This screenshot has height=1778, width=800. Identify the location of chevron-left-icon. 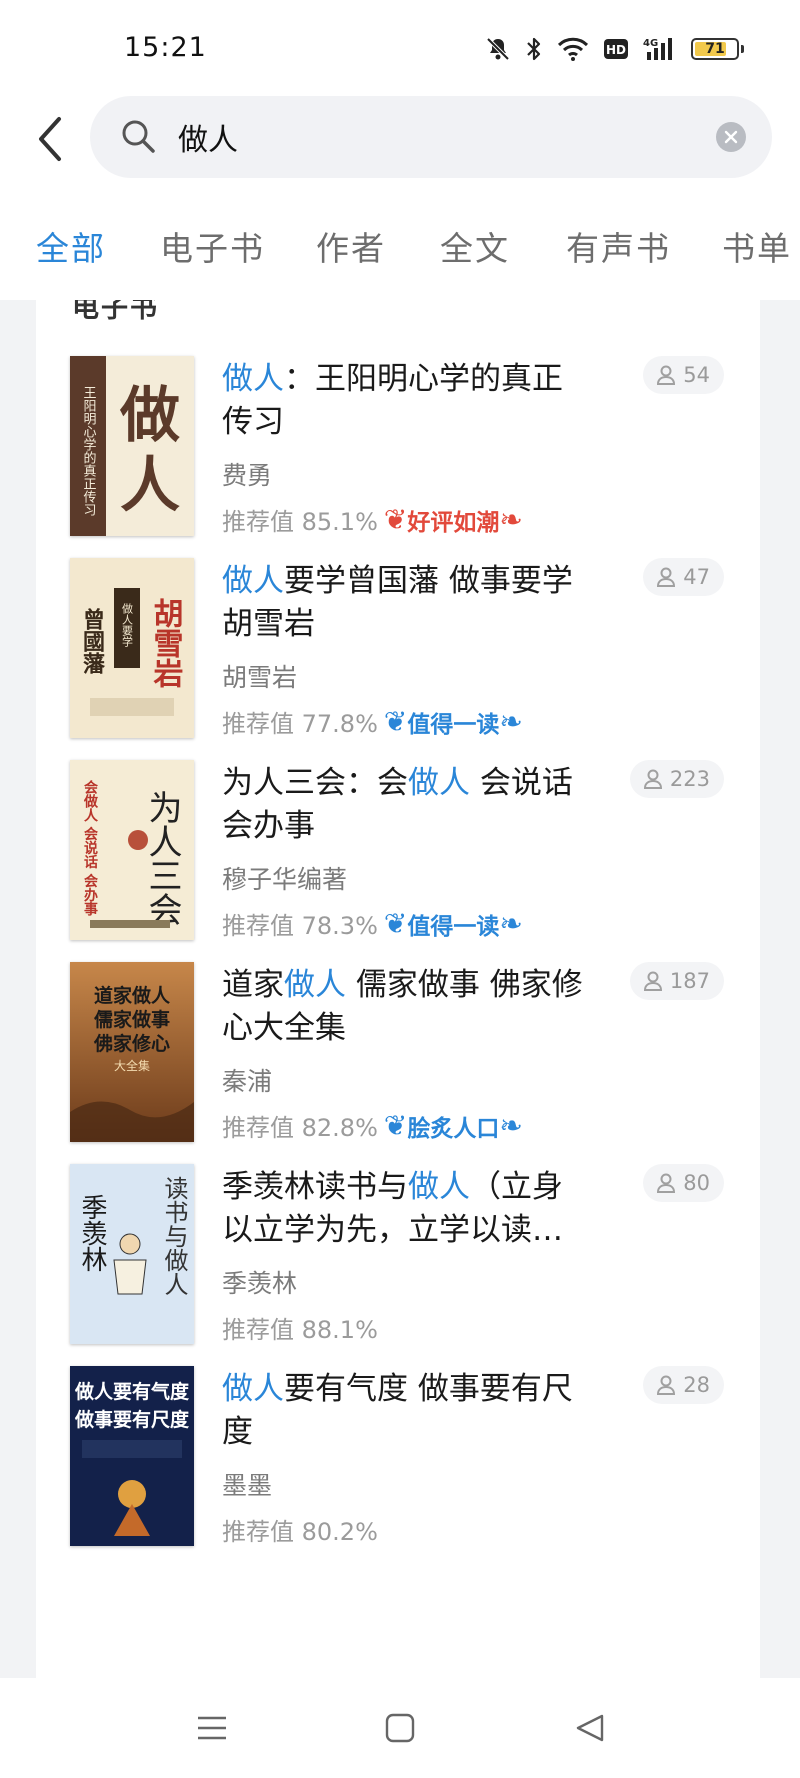
(50, 139).